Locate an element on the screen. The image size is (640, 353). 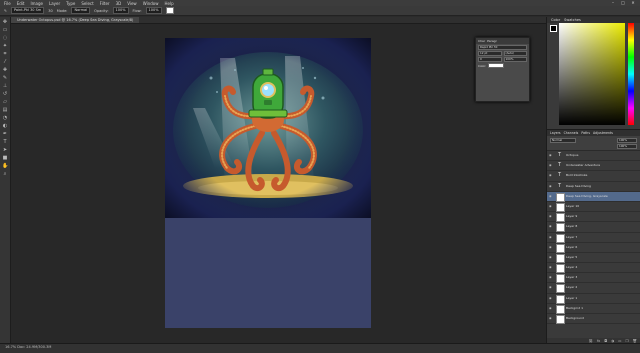
pen-icon: ✒ is located at coordinates (5, 134).